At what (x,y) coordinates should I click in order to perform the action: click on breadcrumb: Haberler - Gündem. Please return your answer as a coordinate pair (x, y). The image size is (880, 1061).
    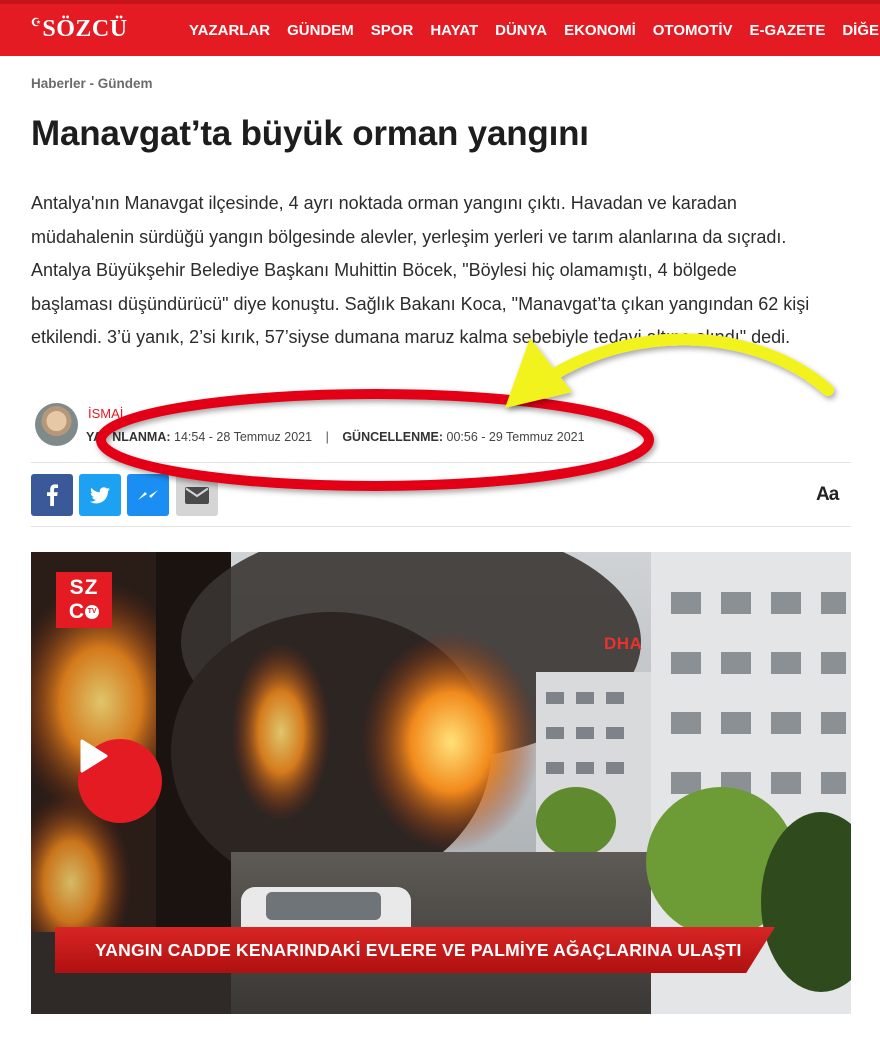
    Looking at the image, I should click on (92, 83).